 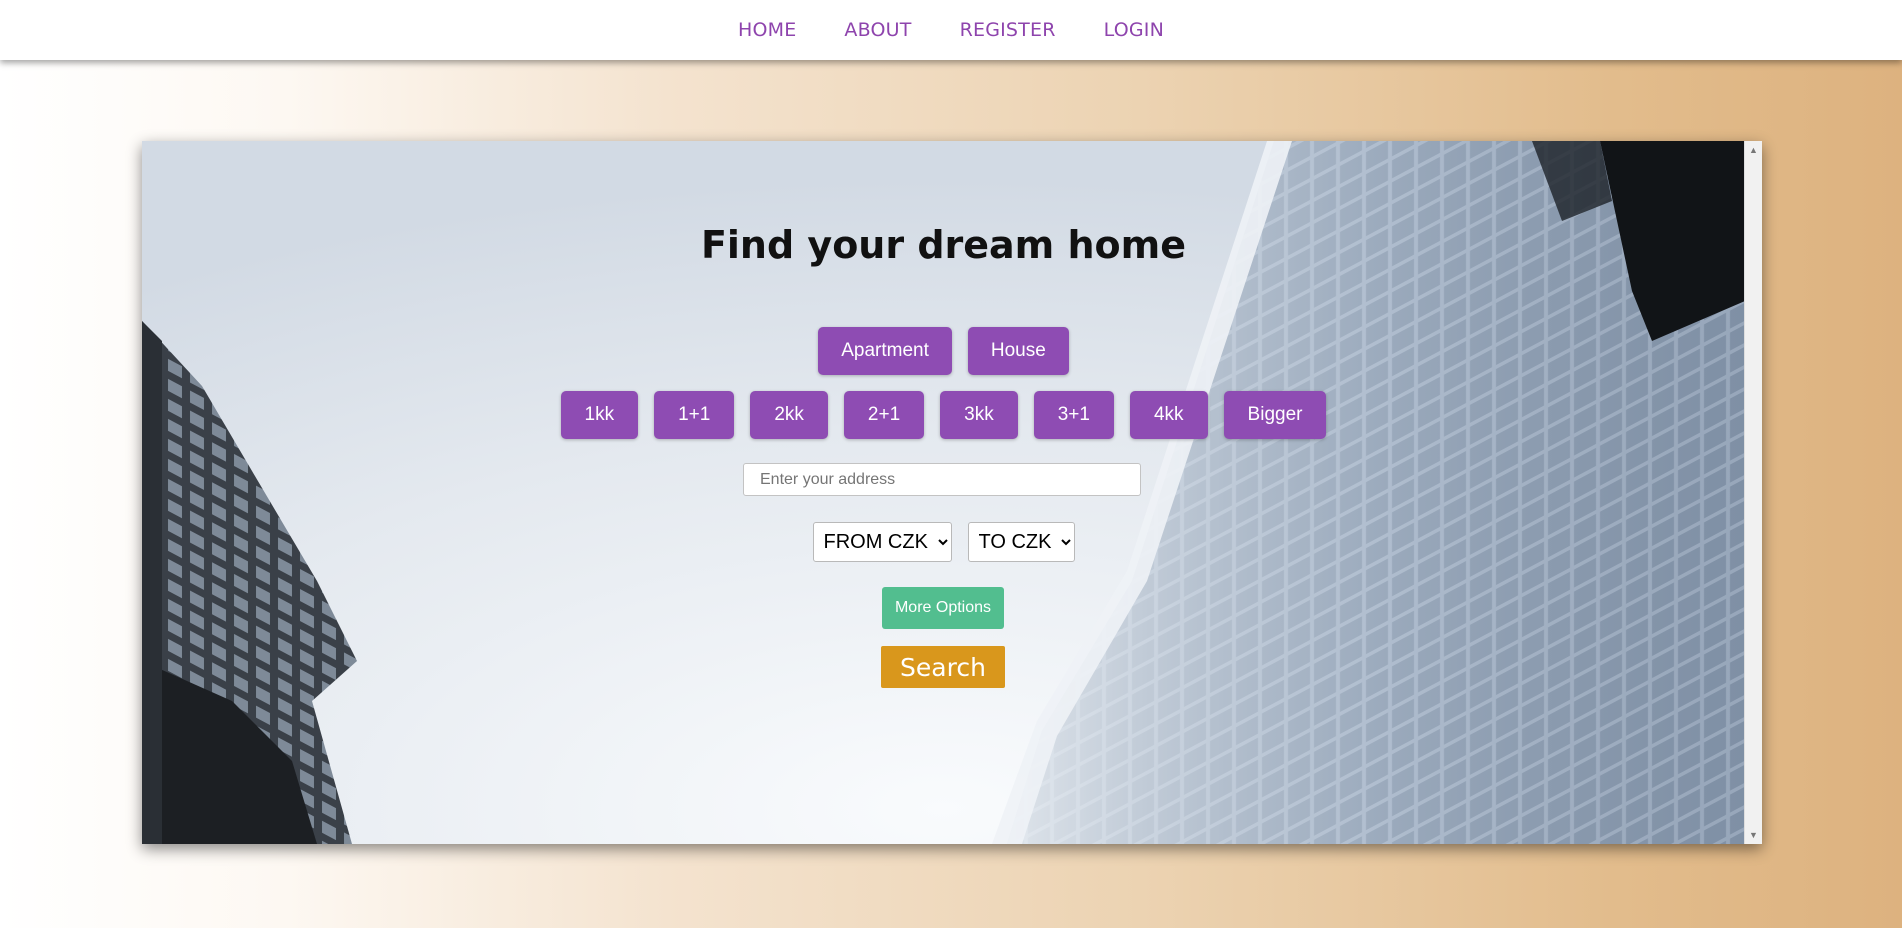 I want to click on price-to-select: TO CZK, so click(x=1021, y=542).